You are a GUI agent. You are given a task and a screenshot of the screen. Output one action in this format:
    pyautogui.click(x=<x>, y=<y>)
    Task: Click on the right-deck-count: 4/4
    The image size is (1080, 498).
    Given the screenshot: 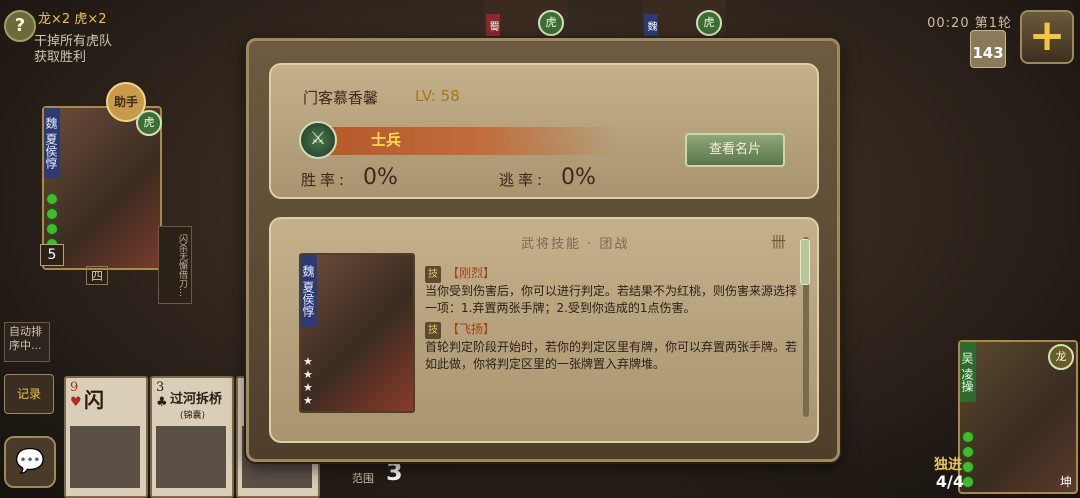 What is the action you would take?
    pyautogui.click(x=949, y=481)
    